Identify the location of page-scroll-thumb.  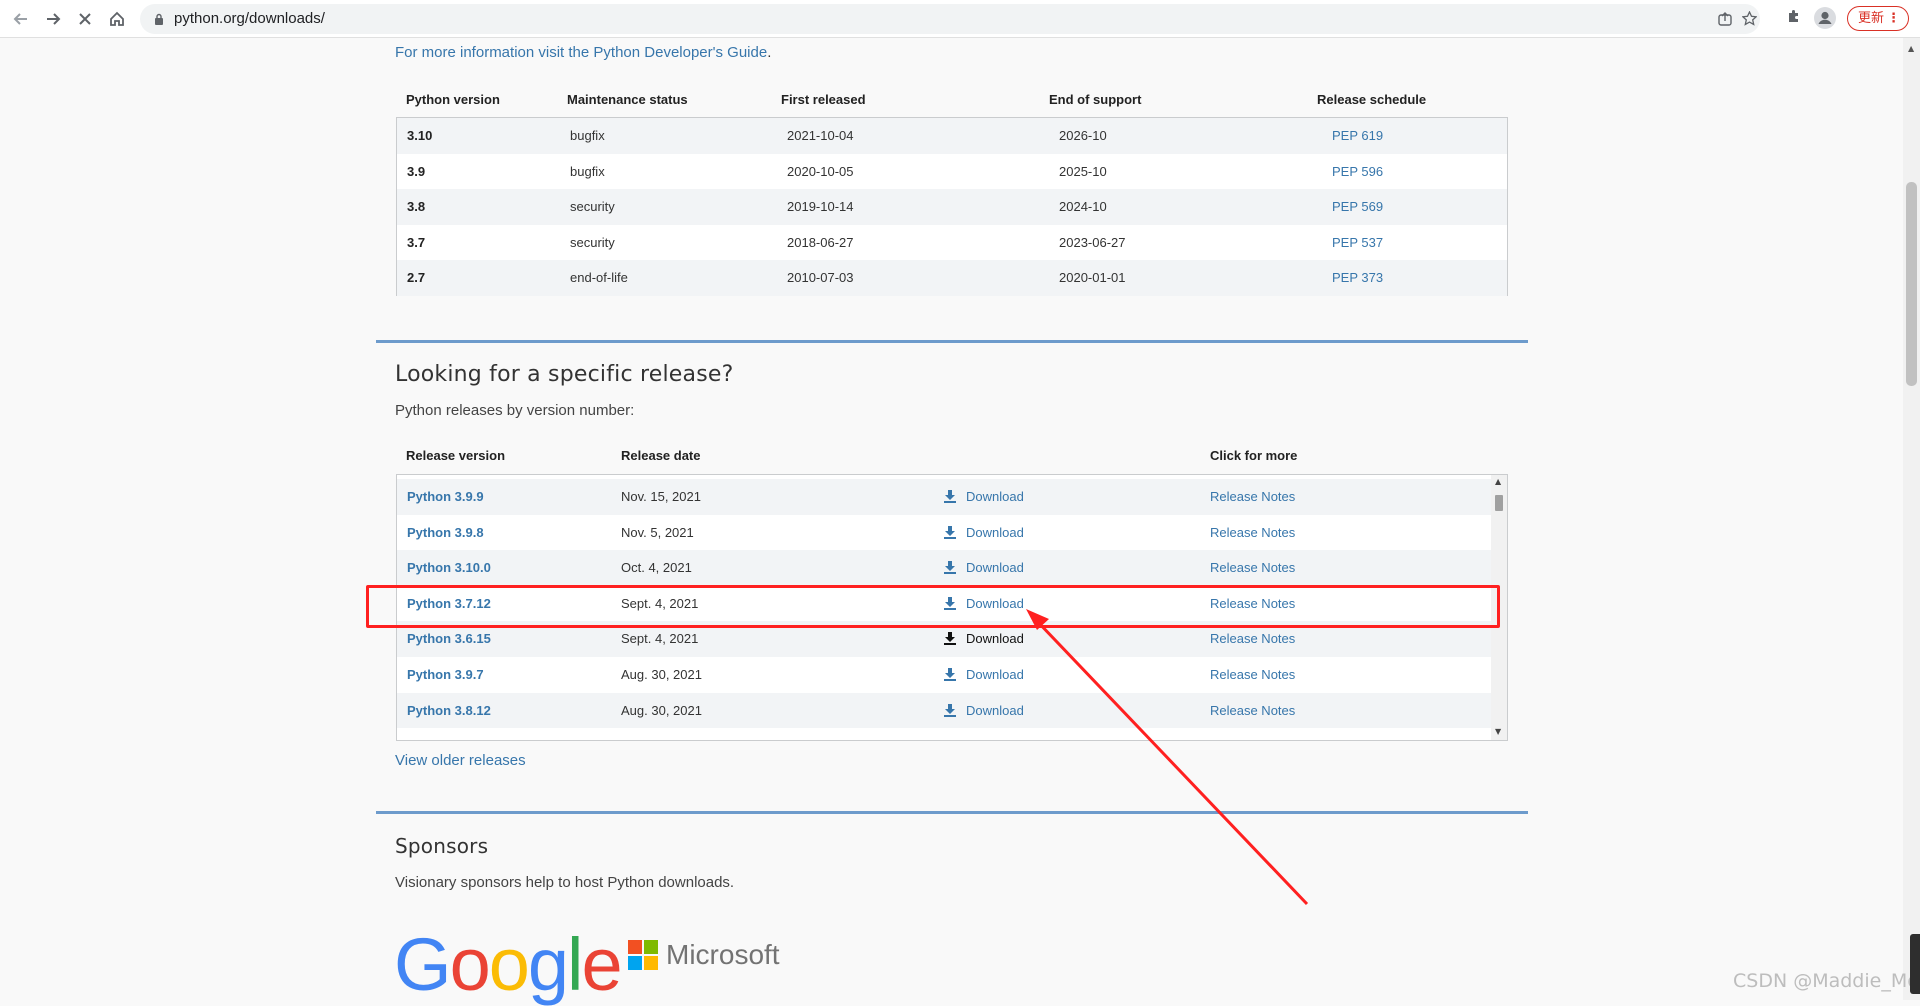
(1911, 284).